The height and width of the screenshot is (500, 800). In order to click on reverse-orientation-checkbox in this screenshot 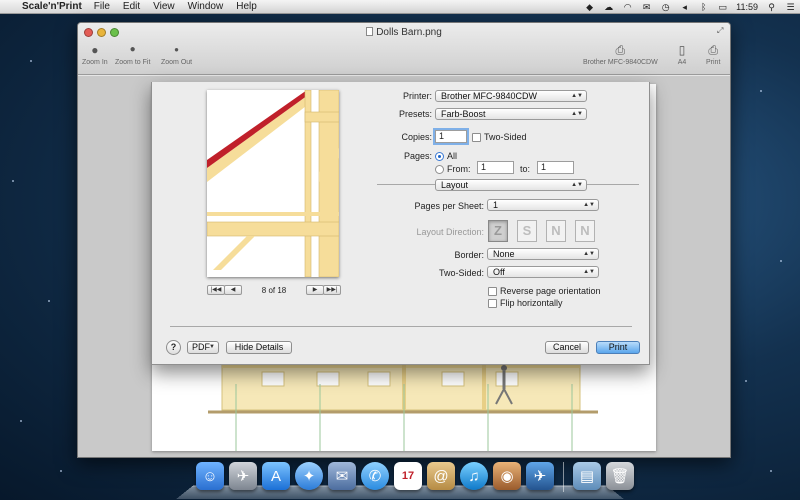, I will do `click(492, 291)`.